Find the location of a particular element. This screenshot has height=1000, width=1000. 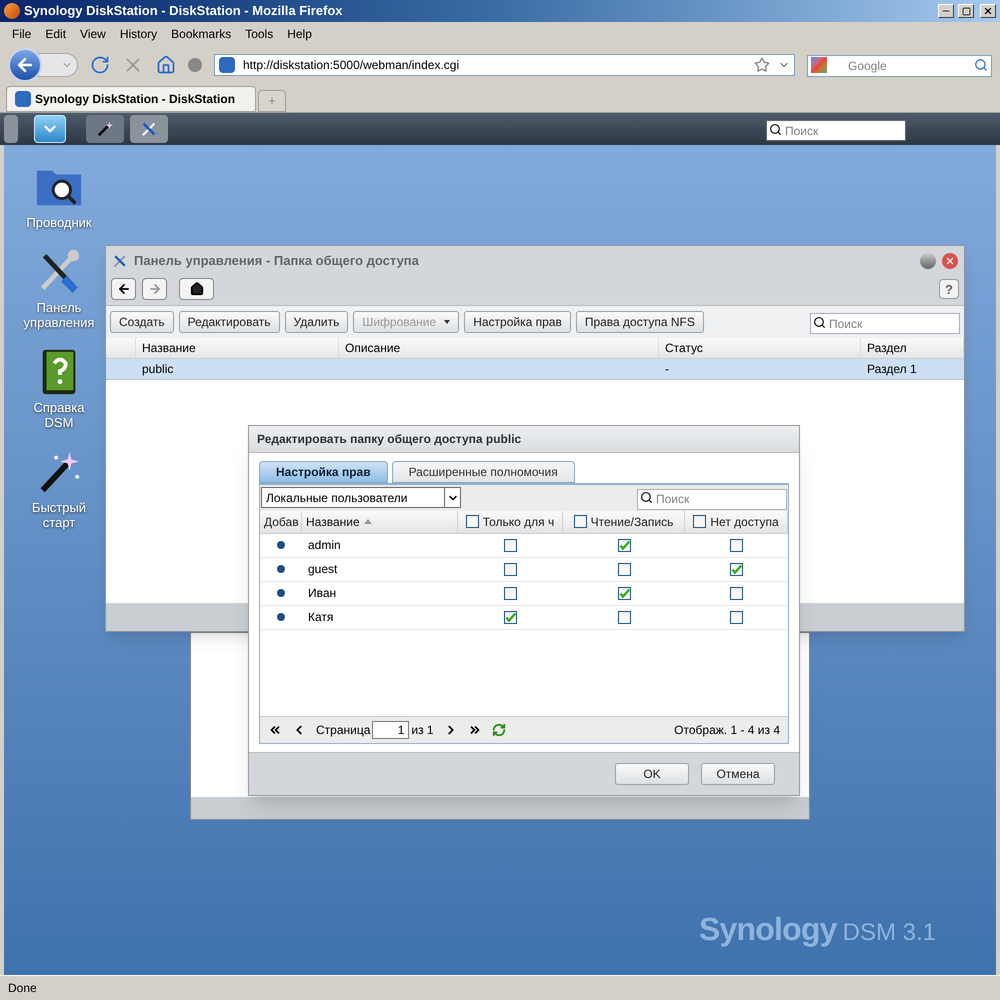

caret-icon is located at coordinates (447, 322).